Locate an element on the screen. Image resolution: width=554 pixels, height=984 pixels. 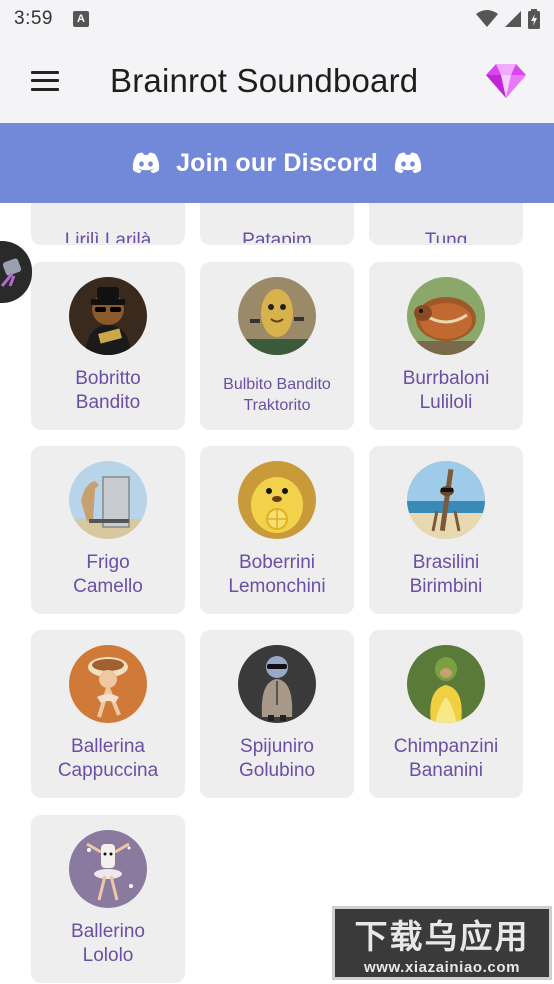
sound-card: Brasilini Birimbini is located at coordinates (446, 530).